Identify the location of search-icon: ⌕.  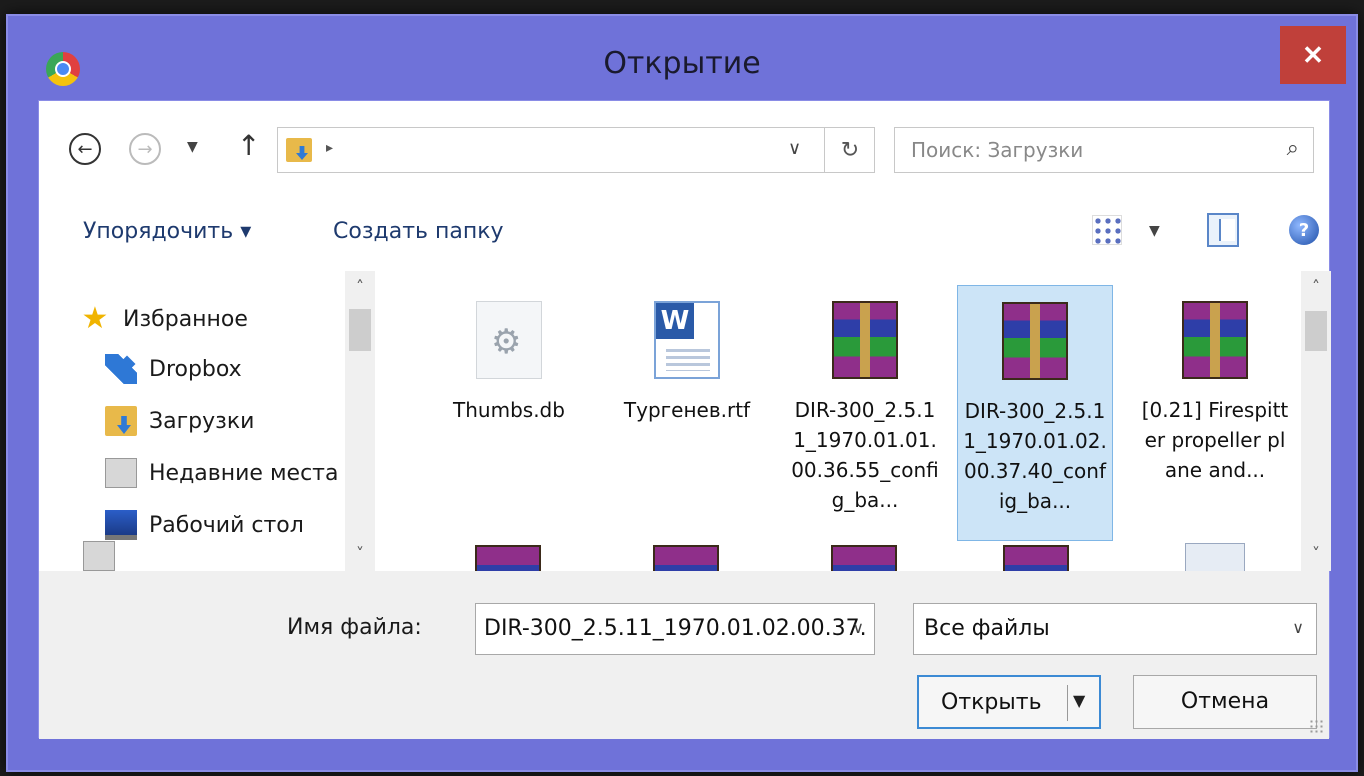
(1293, 148).